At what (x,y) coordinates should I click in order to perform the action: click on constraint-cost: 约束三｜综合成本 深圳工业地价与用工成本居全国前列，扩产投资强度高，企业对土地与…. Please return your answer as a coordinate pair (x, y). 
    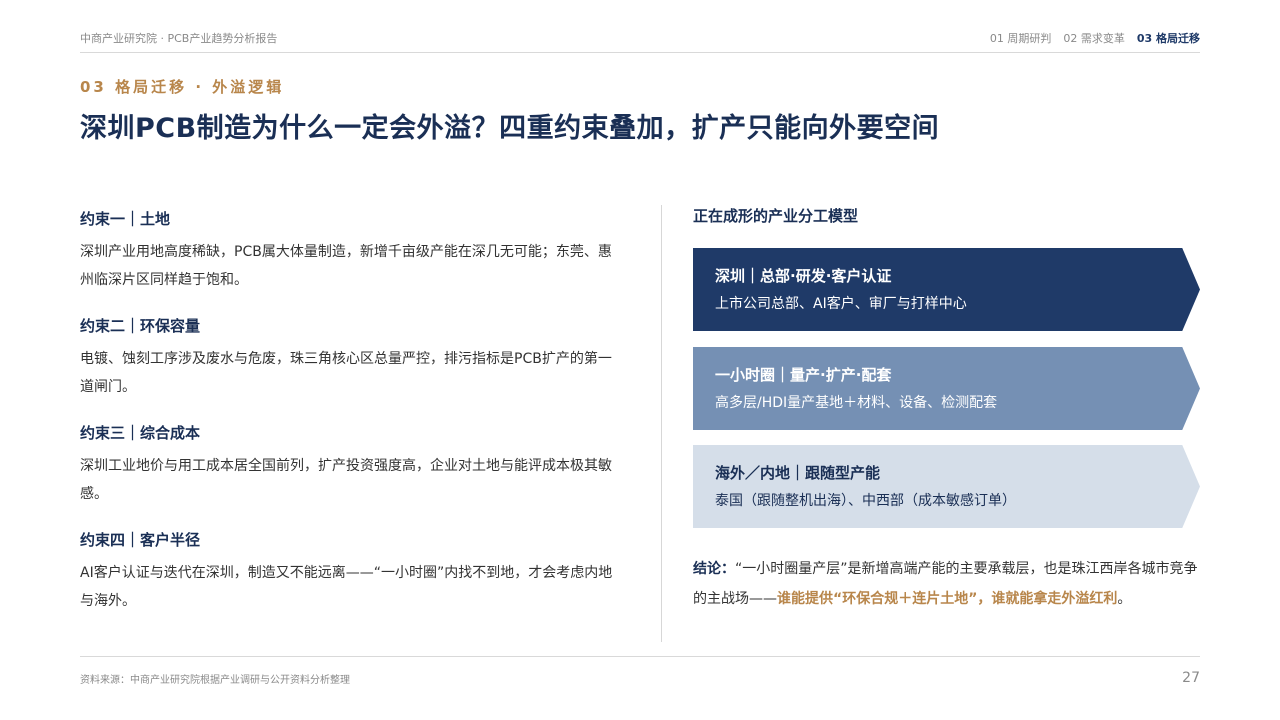
    Looking at the image, I should click on (352, 465).